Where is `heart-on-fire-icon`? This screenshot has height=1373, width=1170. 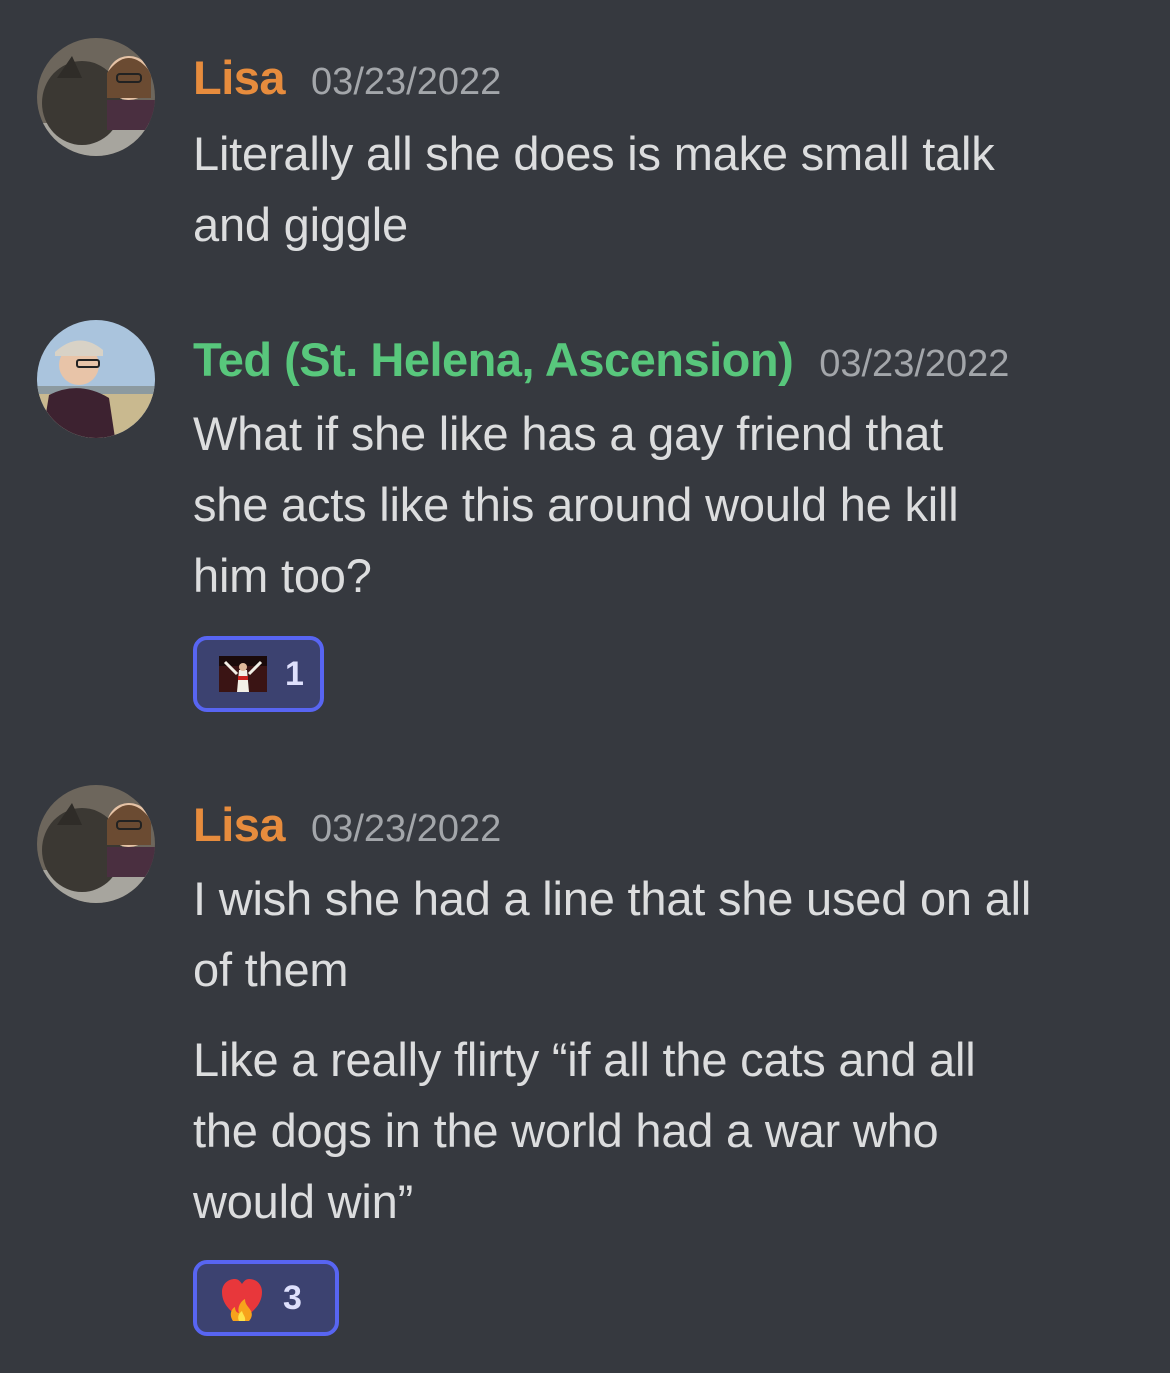
heart-on-fire-icon is located at coordinates (242, 1298).